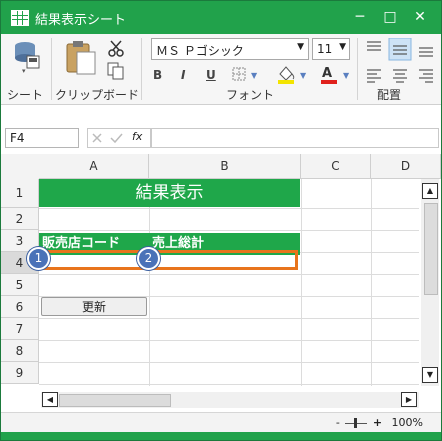 The width and height of the screenshot is (442, 441). Describe the element at coordinates (116, 71) in the screenshot. I see `copy-icon` at that location.